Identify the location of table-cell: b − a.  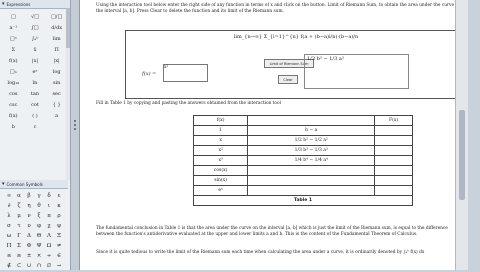
(311, 130).